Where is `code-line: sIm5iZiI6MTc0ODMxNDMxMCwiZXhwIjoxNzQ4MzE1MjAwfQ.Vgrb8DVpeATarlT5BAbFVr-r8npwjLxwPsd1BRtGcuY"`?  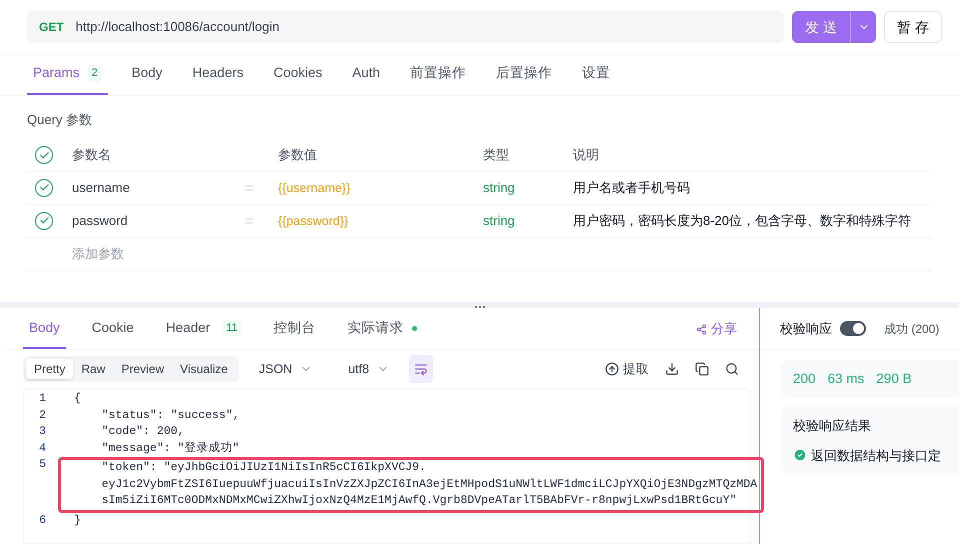 code-line: sIm5iZiI6MTc0ODMxNDMxMCwiZXhwIjoxNzQ4MzE1MjAwfQ.Vgrb8DVpeATarlT5BAbFVr-r8npwjLxwPsd1BRtGcuY" is located at coordinates (418, 501).